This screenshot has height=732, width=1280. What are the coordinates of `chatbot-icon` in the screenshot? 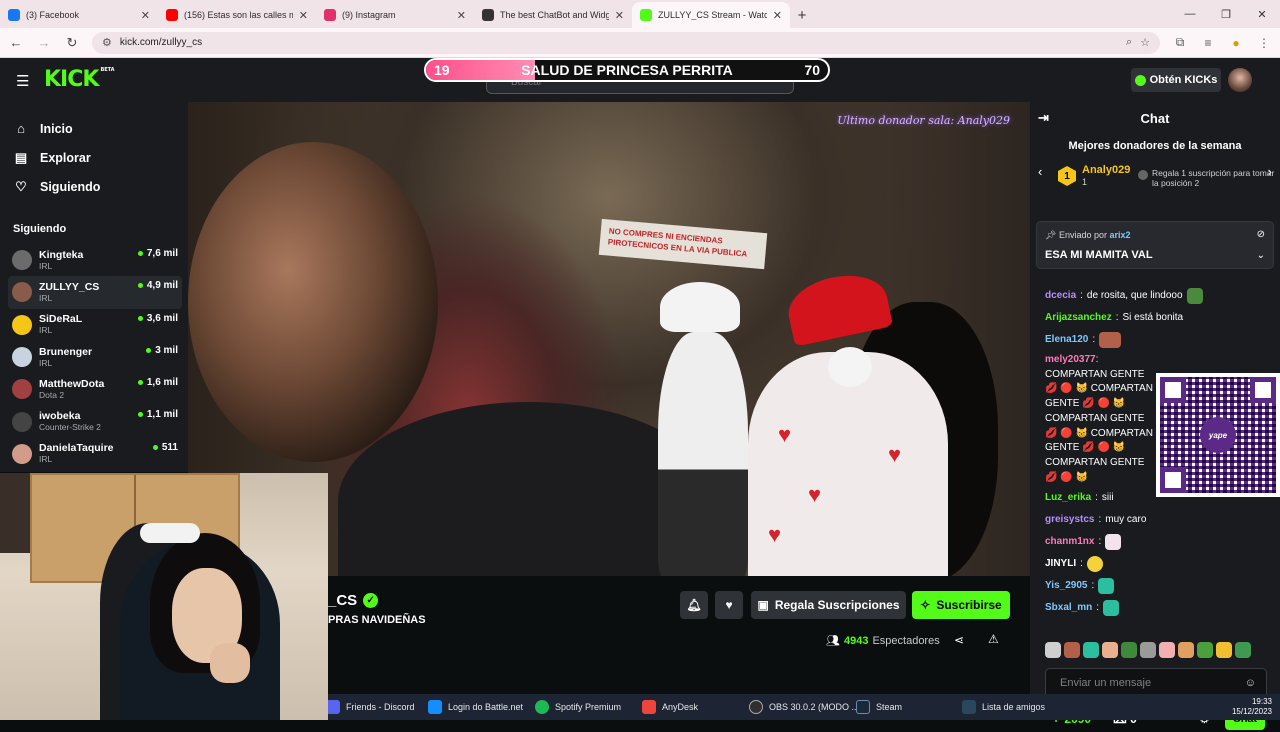 It's located at (488, 15).